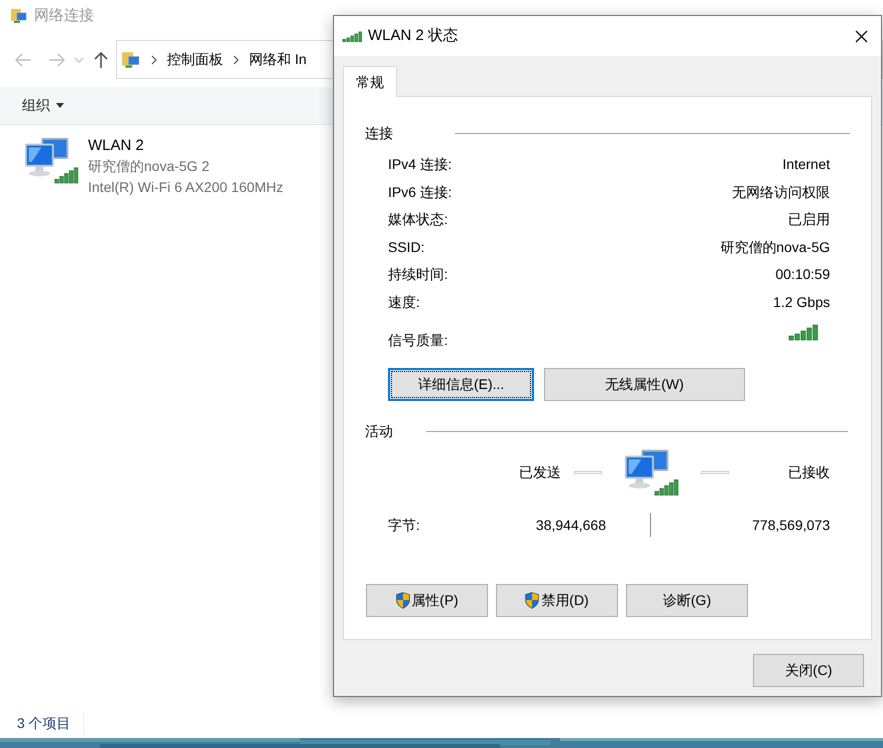 The width and height of the screenshot is (883, 748). Describe the element at coordinates (131, 60) in the screenshot. I see `control-panel-icon` at that location.